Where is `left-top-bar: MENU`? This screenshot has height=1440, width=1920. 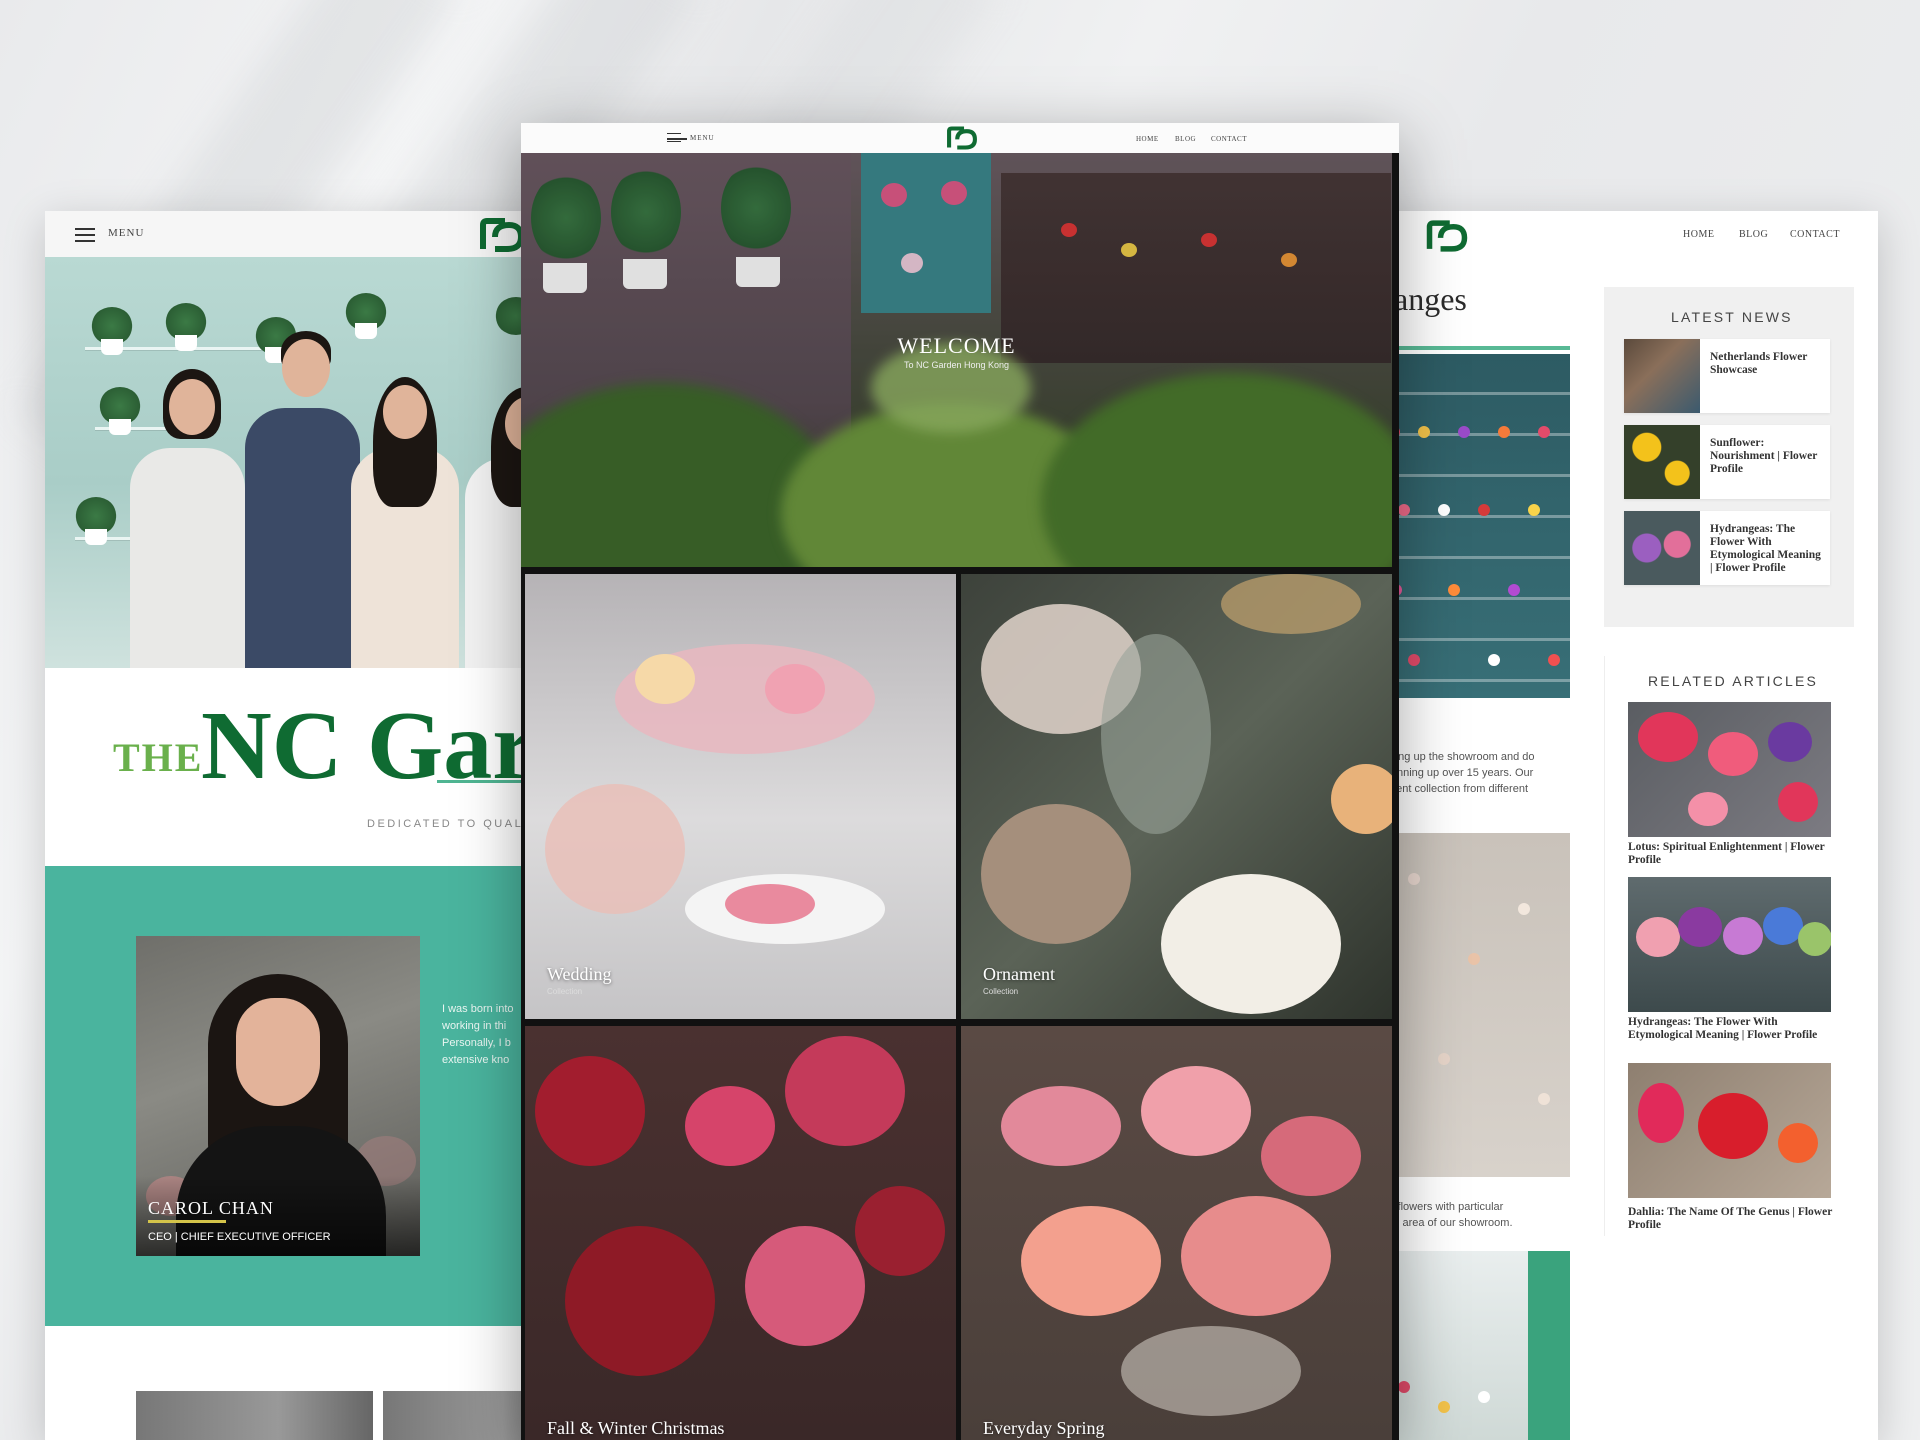 left-top-bar: MENU is located at coordinates (305, 234).